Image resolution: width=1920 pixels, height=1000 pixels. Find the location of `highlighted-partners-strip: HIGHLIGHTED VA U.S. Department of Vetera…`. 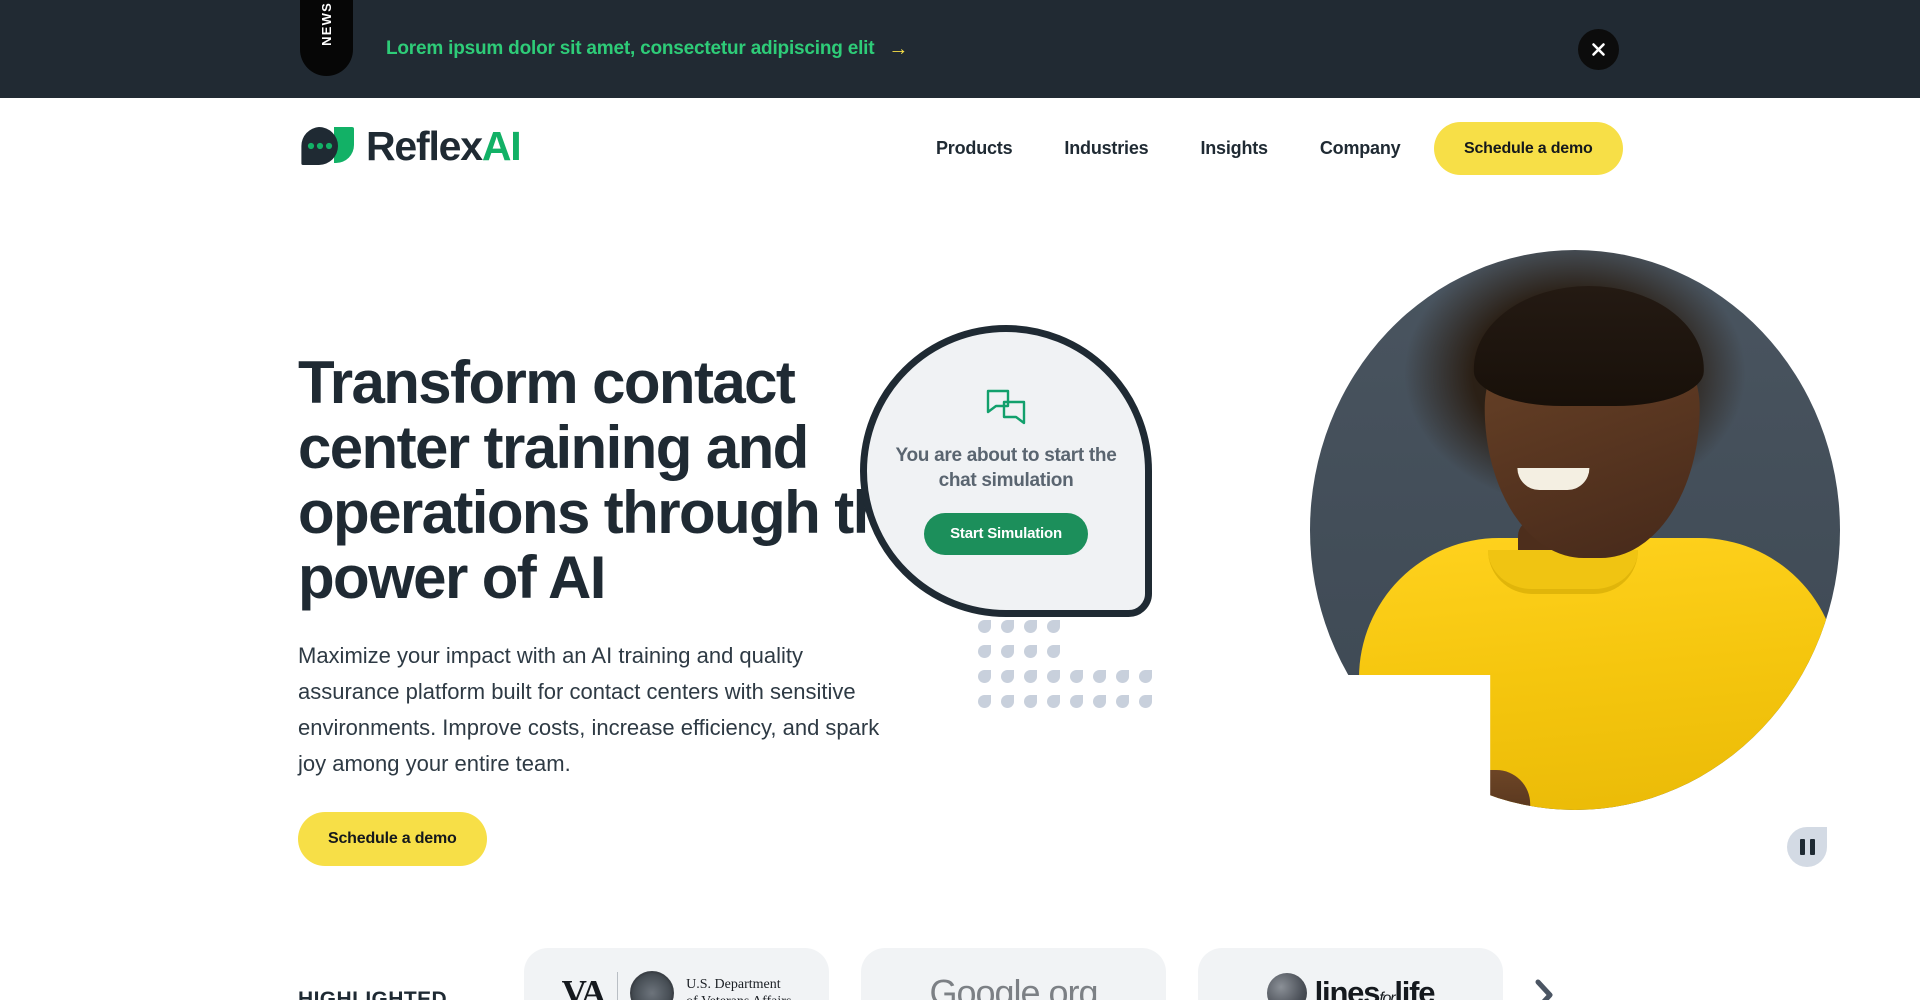

highlighted-partners-strip: HIGHLIGHTED VA U.S. Department of Vetera… is located at coordinates (960, 970).